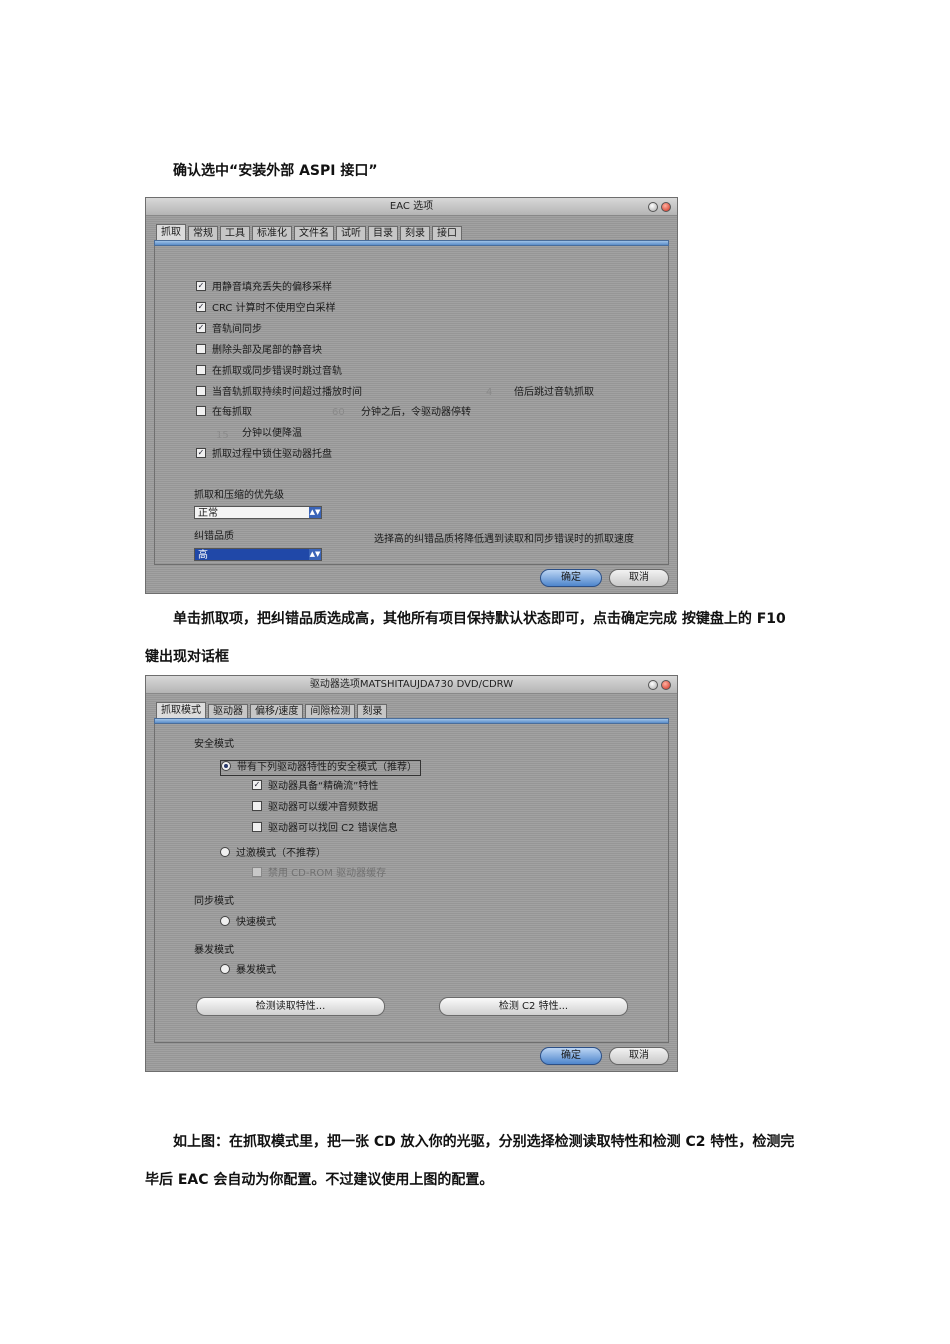 This screenshot has height=1344, width=950. I want to click on tab-bar: 抓取 常规 工具 标准化 文件名 试听 目录 刻录 接口, so click(310, 232).